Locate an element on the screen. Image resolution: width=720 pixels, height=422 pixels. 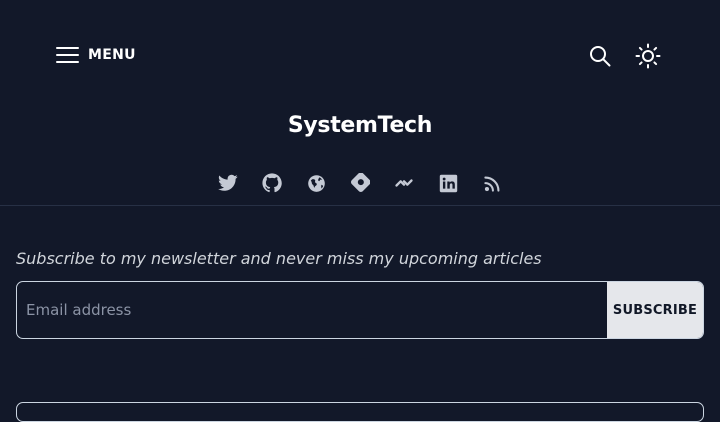
globe-icon is located at coordinates (316, 183).